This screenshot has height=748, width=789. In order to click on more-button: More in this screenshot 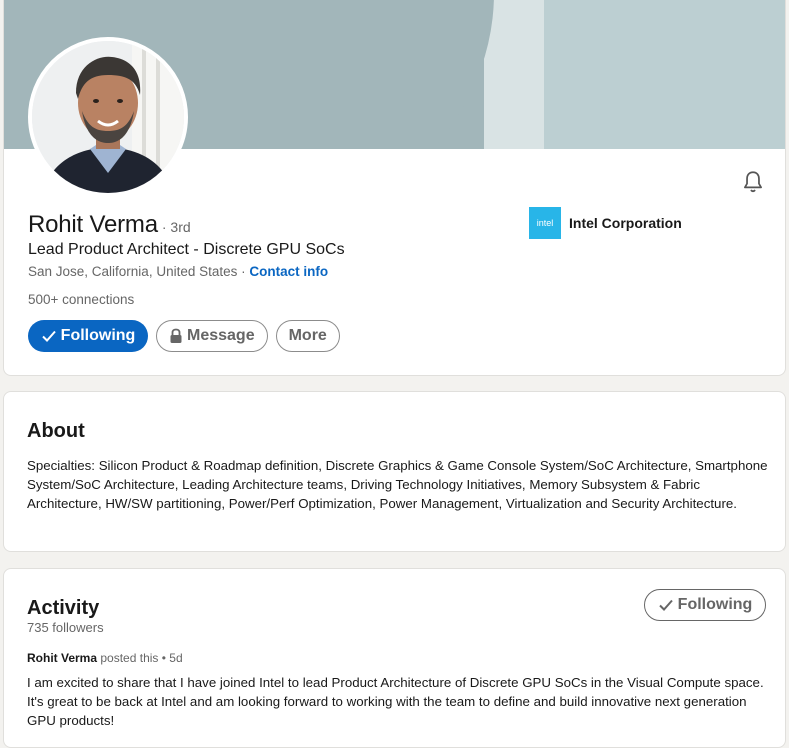, I will do `click(307, 336)`.